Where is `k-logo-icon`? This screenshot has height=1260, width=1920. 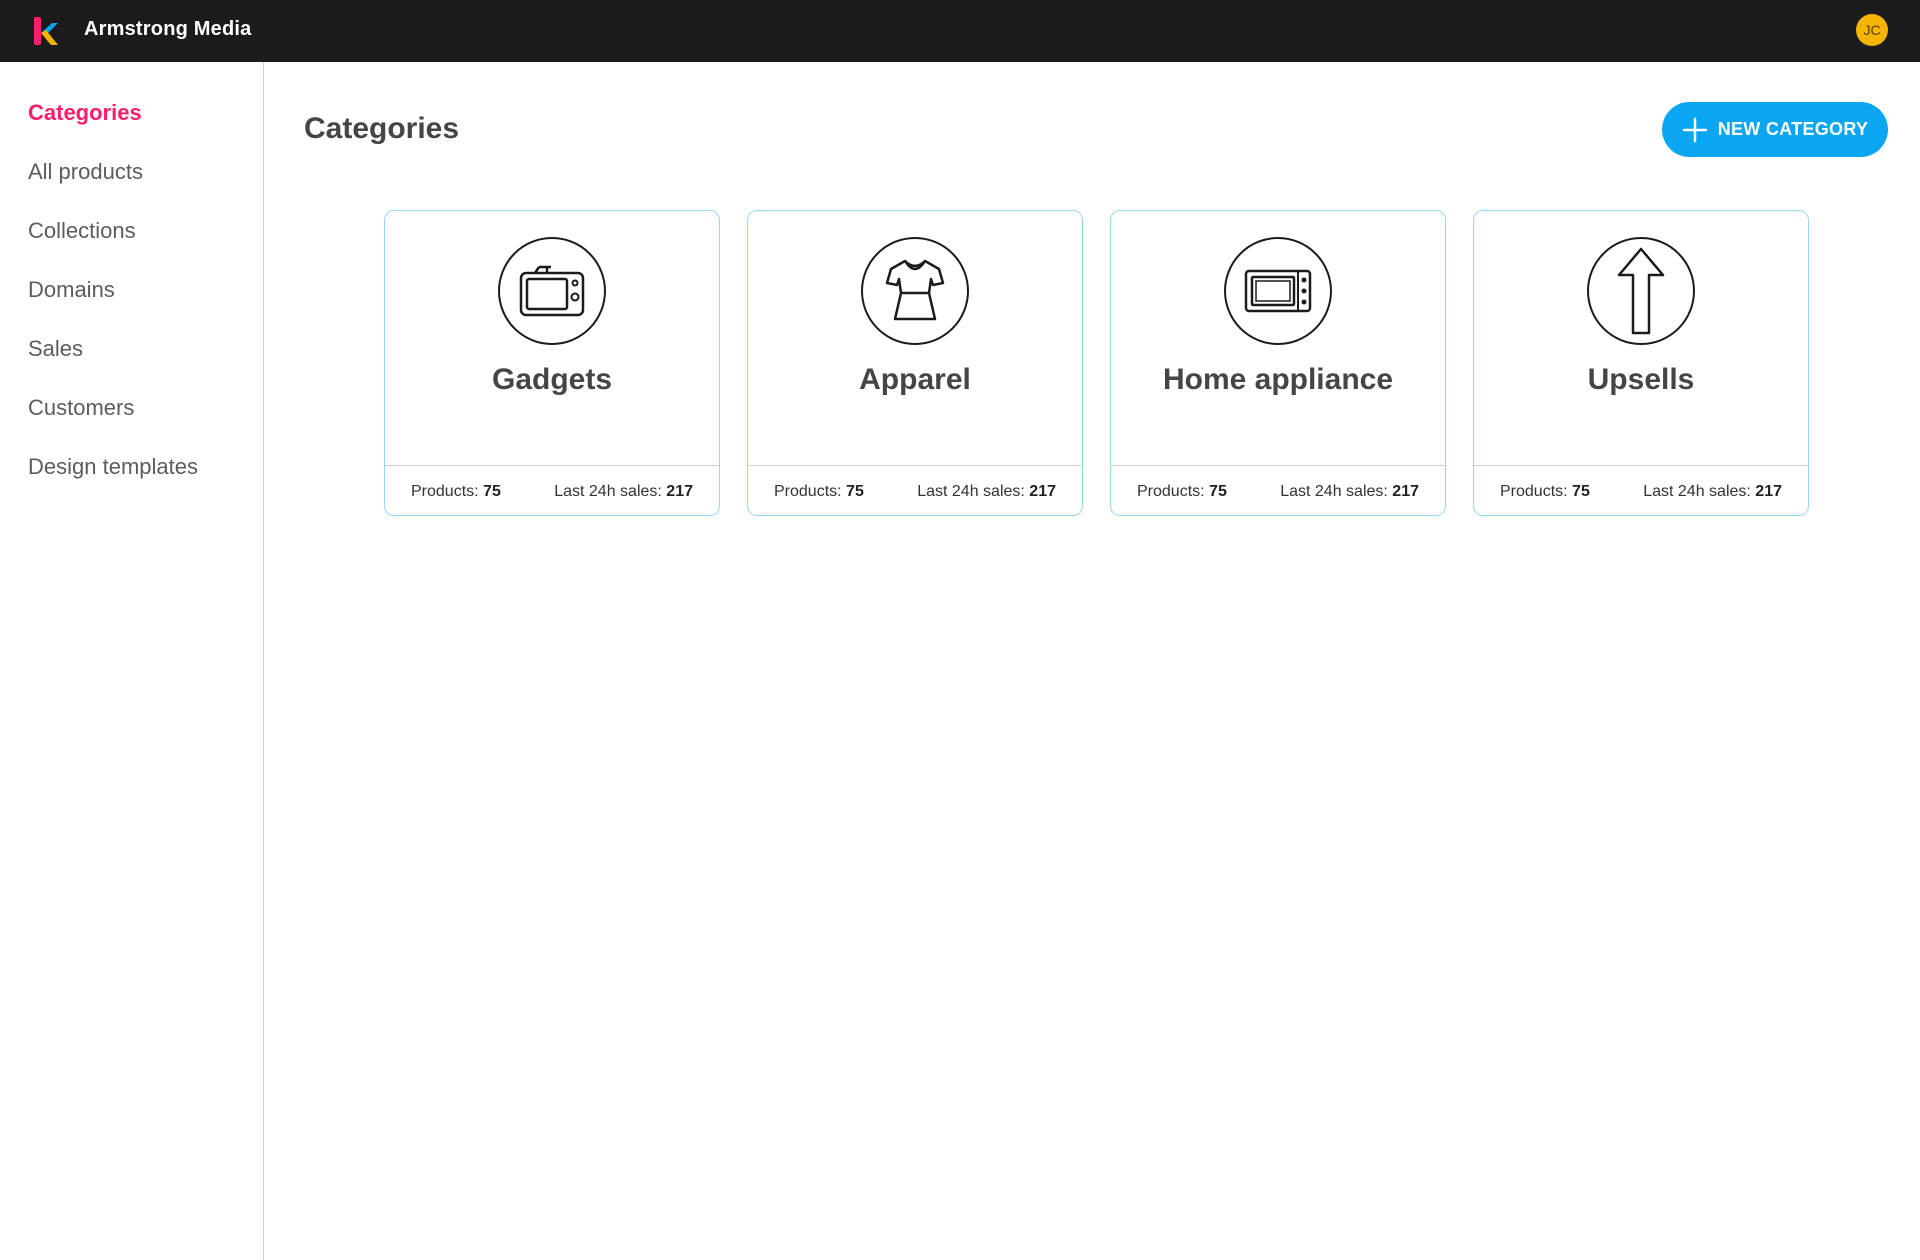
k-logo-icon is located at coordinates (46, 31).